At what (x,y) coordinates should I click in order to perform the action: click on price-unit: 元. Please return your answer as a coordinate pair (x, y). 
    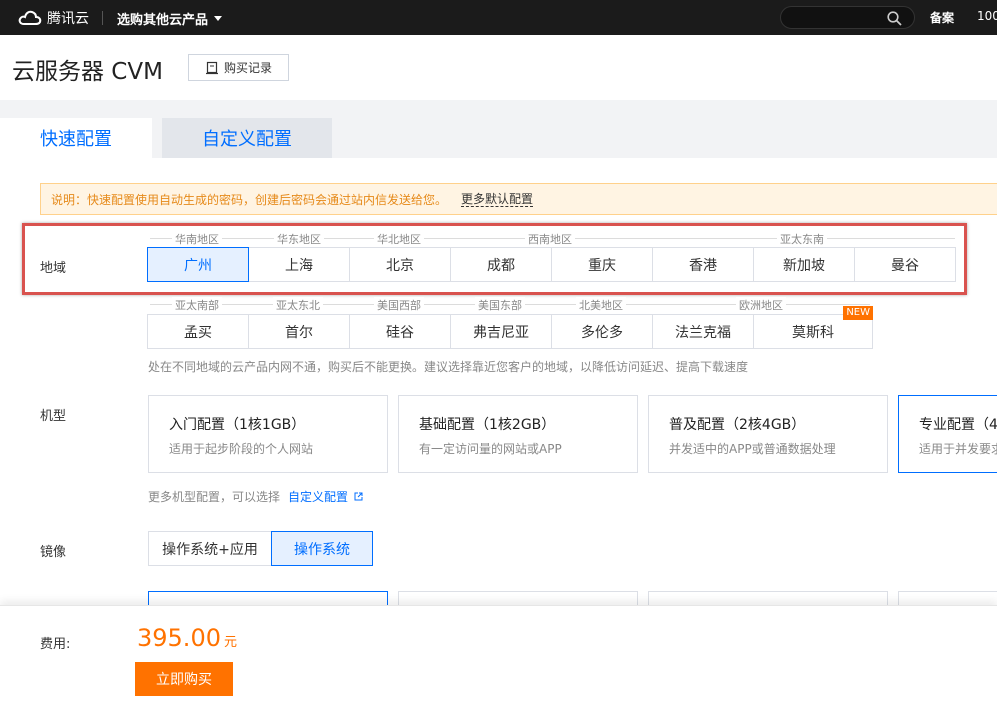
    Looking at the image, I should click on (230, 642).